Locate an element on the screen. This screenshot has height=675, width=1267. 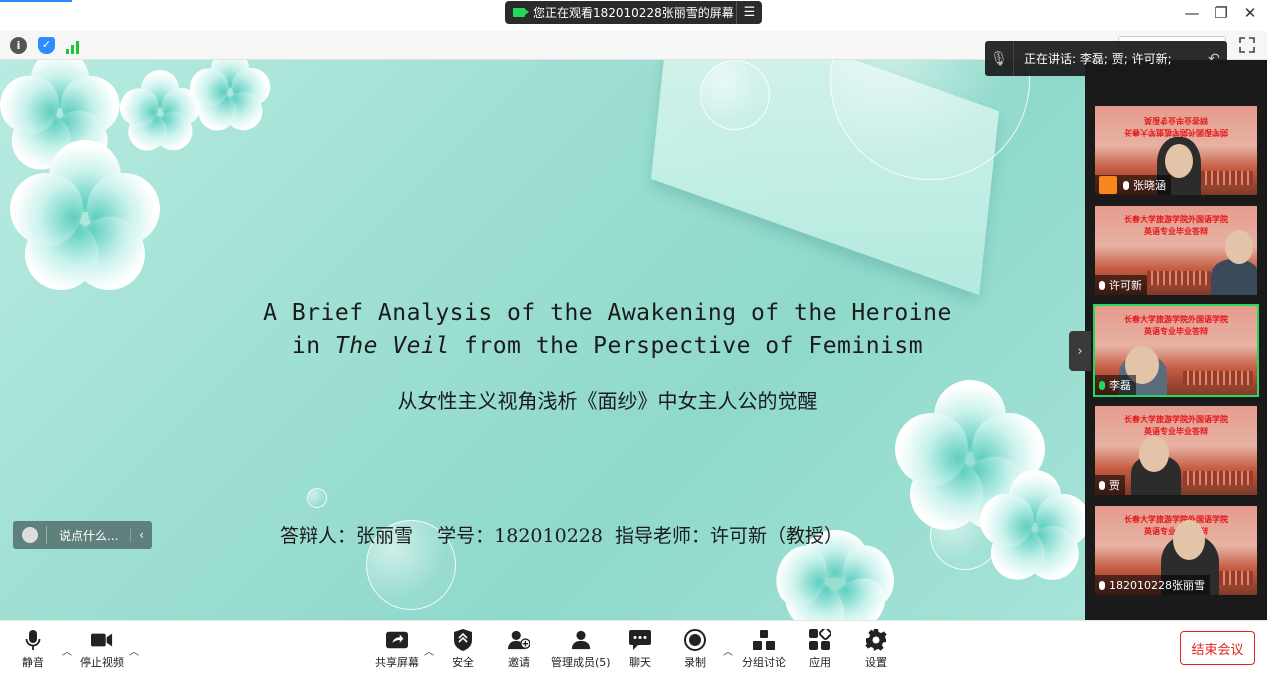
participant-name-tag: 182010228张丽雪 is located at coordinates (1152, 585).